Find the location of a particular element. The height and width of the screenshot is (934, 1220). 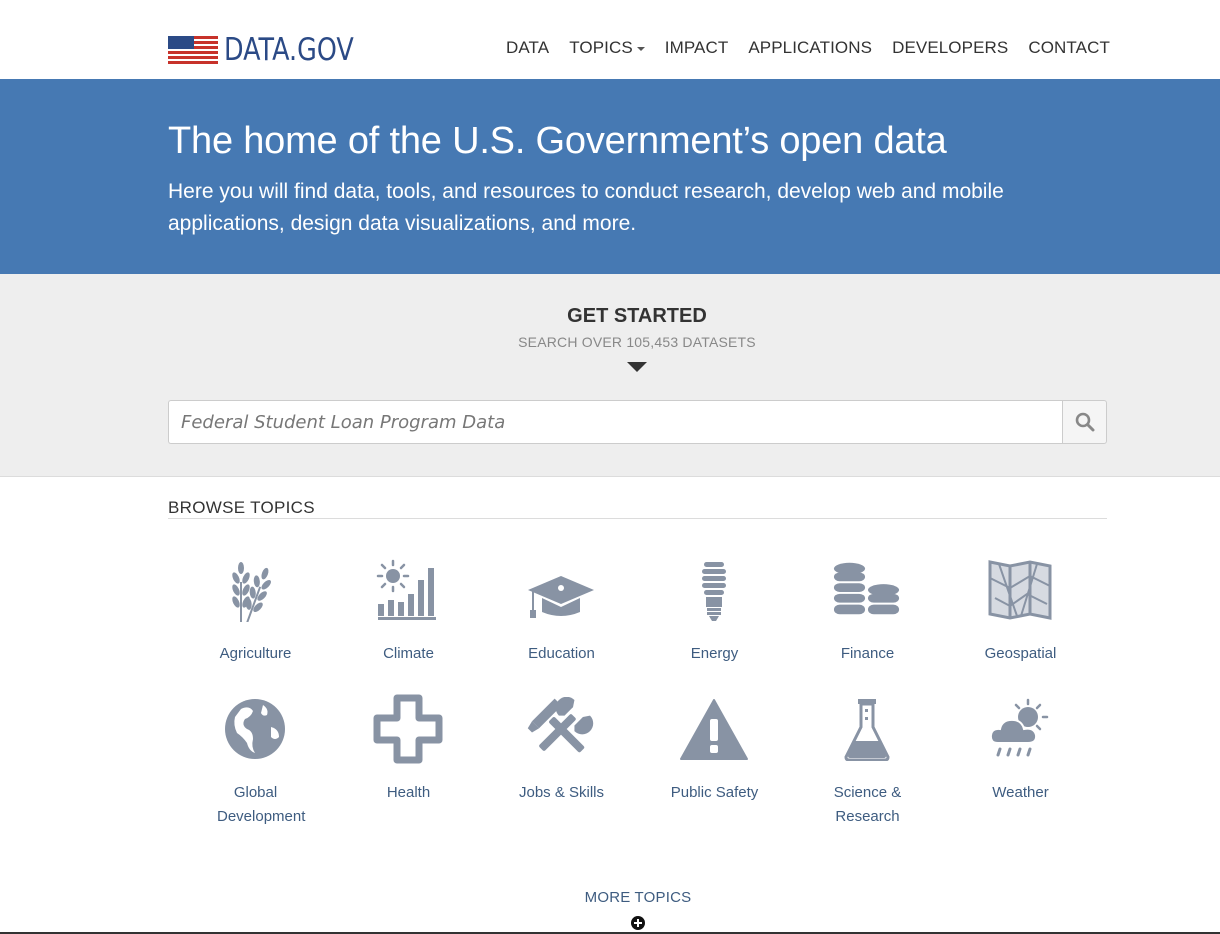

nav-contact: CONTACT is located at coordinates (1069, 48).